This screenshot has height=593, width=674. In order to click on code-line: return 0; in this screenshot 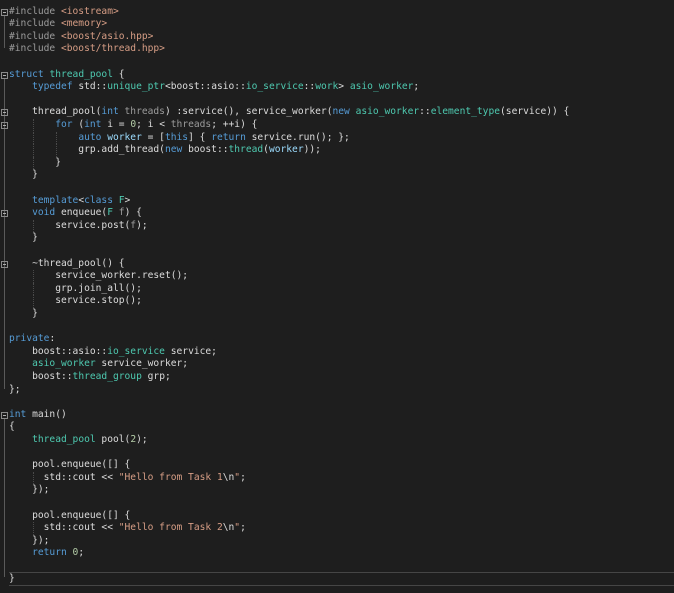, I will do `click(337, 553)`.